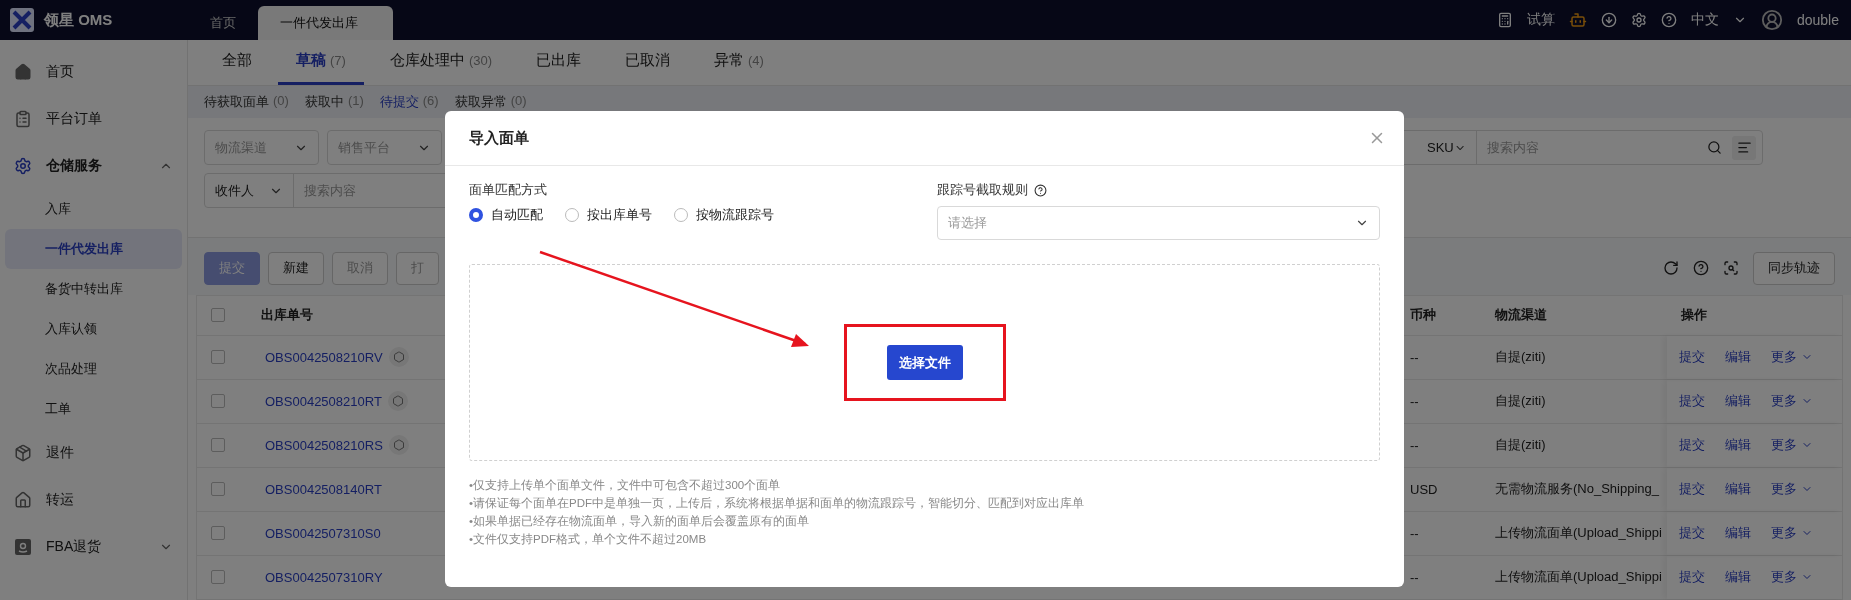  What do you see at coordinates (499, 138) in the screenshot?
I see `dialog-title: 导入面单` at bounding box center [499, 138].